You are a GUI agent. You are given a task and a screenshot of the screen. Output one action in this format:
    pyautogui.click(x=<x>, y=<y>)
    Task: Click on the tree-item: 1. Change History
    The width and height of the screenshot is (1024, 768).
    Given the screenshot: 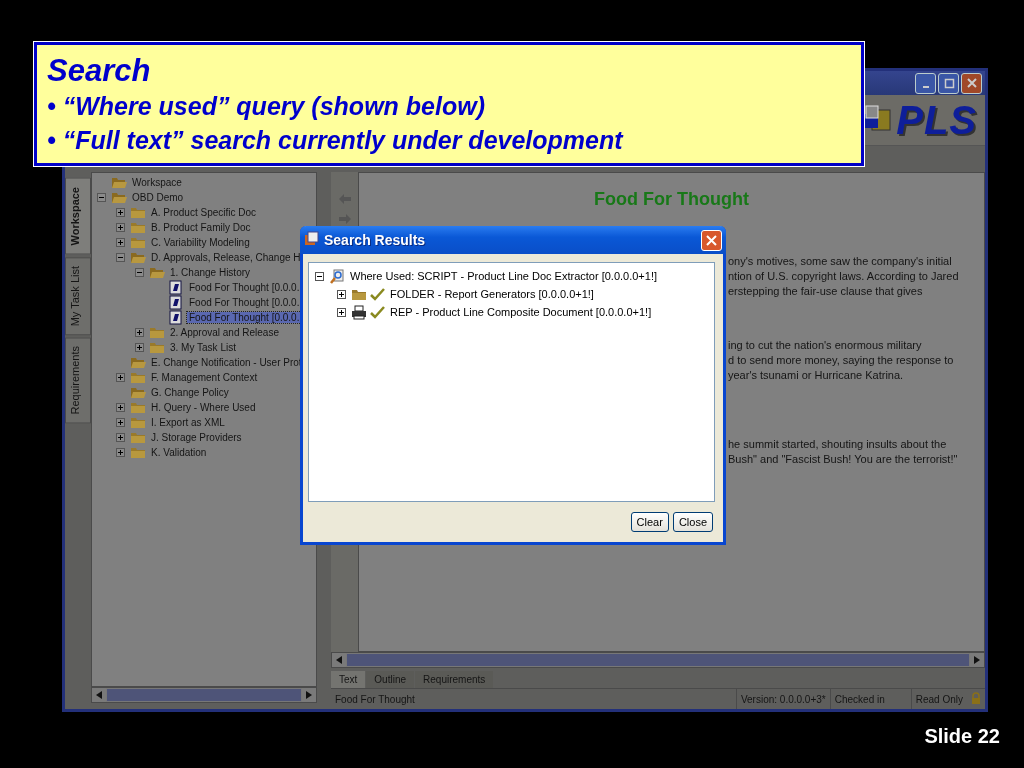 What is the action you would take?
    pyautogui.click(x=210, y=272)
    